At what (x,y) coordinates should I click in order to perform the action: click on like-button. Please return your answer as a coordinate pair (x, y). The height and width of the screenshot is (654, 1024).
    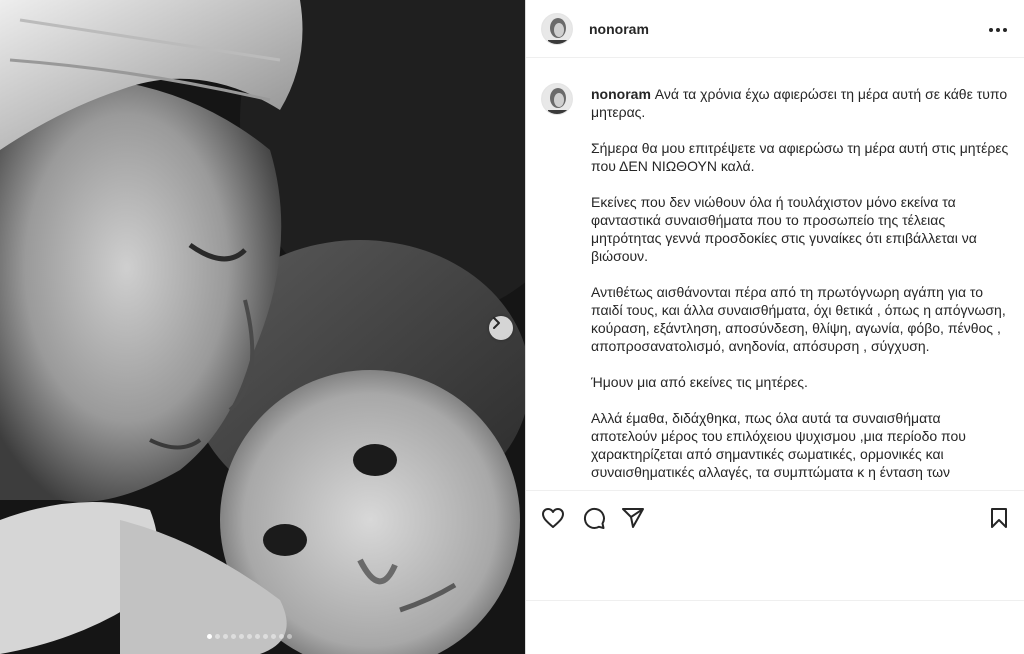
    Looking at the image, I should click on (553, 518).